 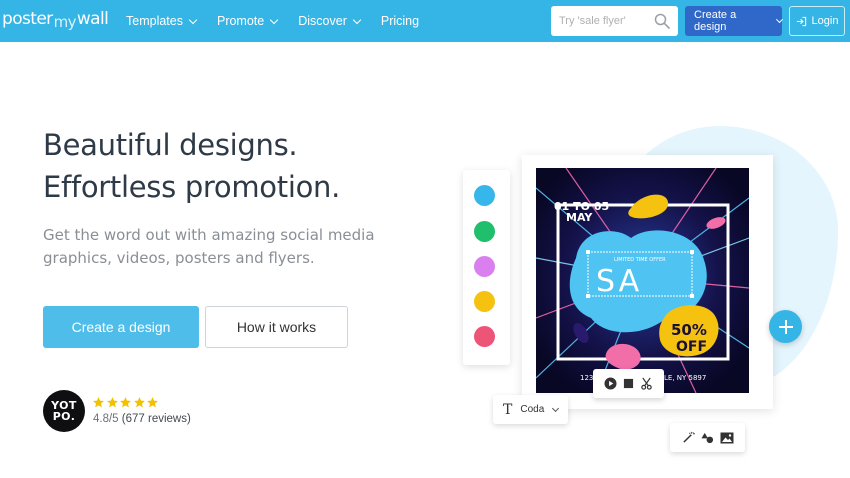 I want to click on nav-pricing-label: Pricing, so click(x=400, y=21).